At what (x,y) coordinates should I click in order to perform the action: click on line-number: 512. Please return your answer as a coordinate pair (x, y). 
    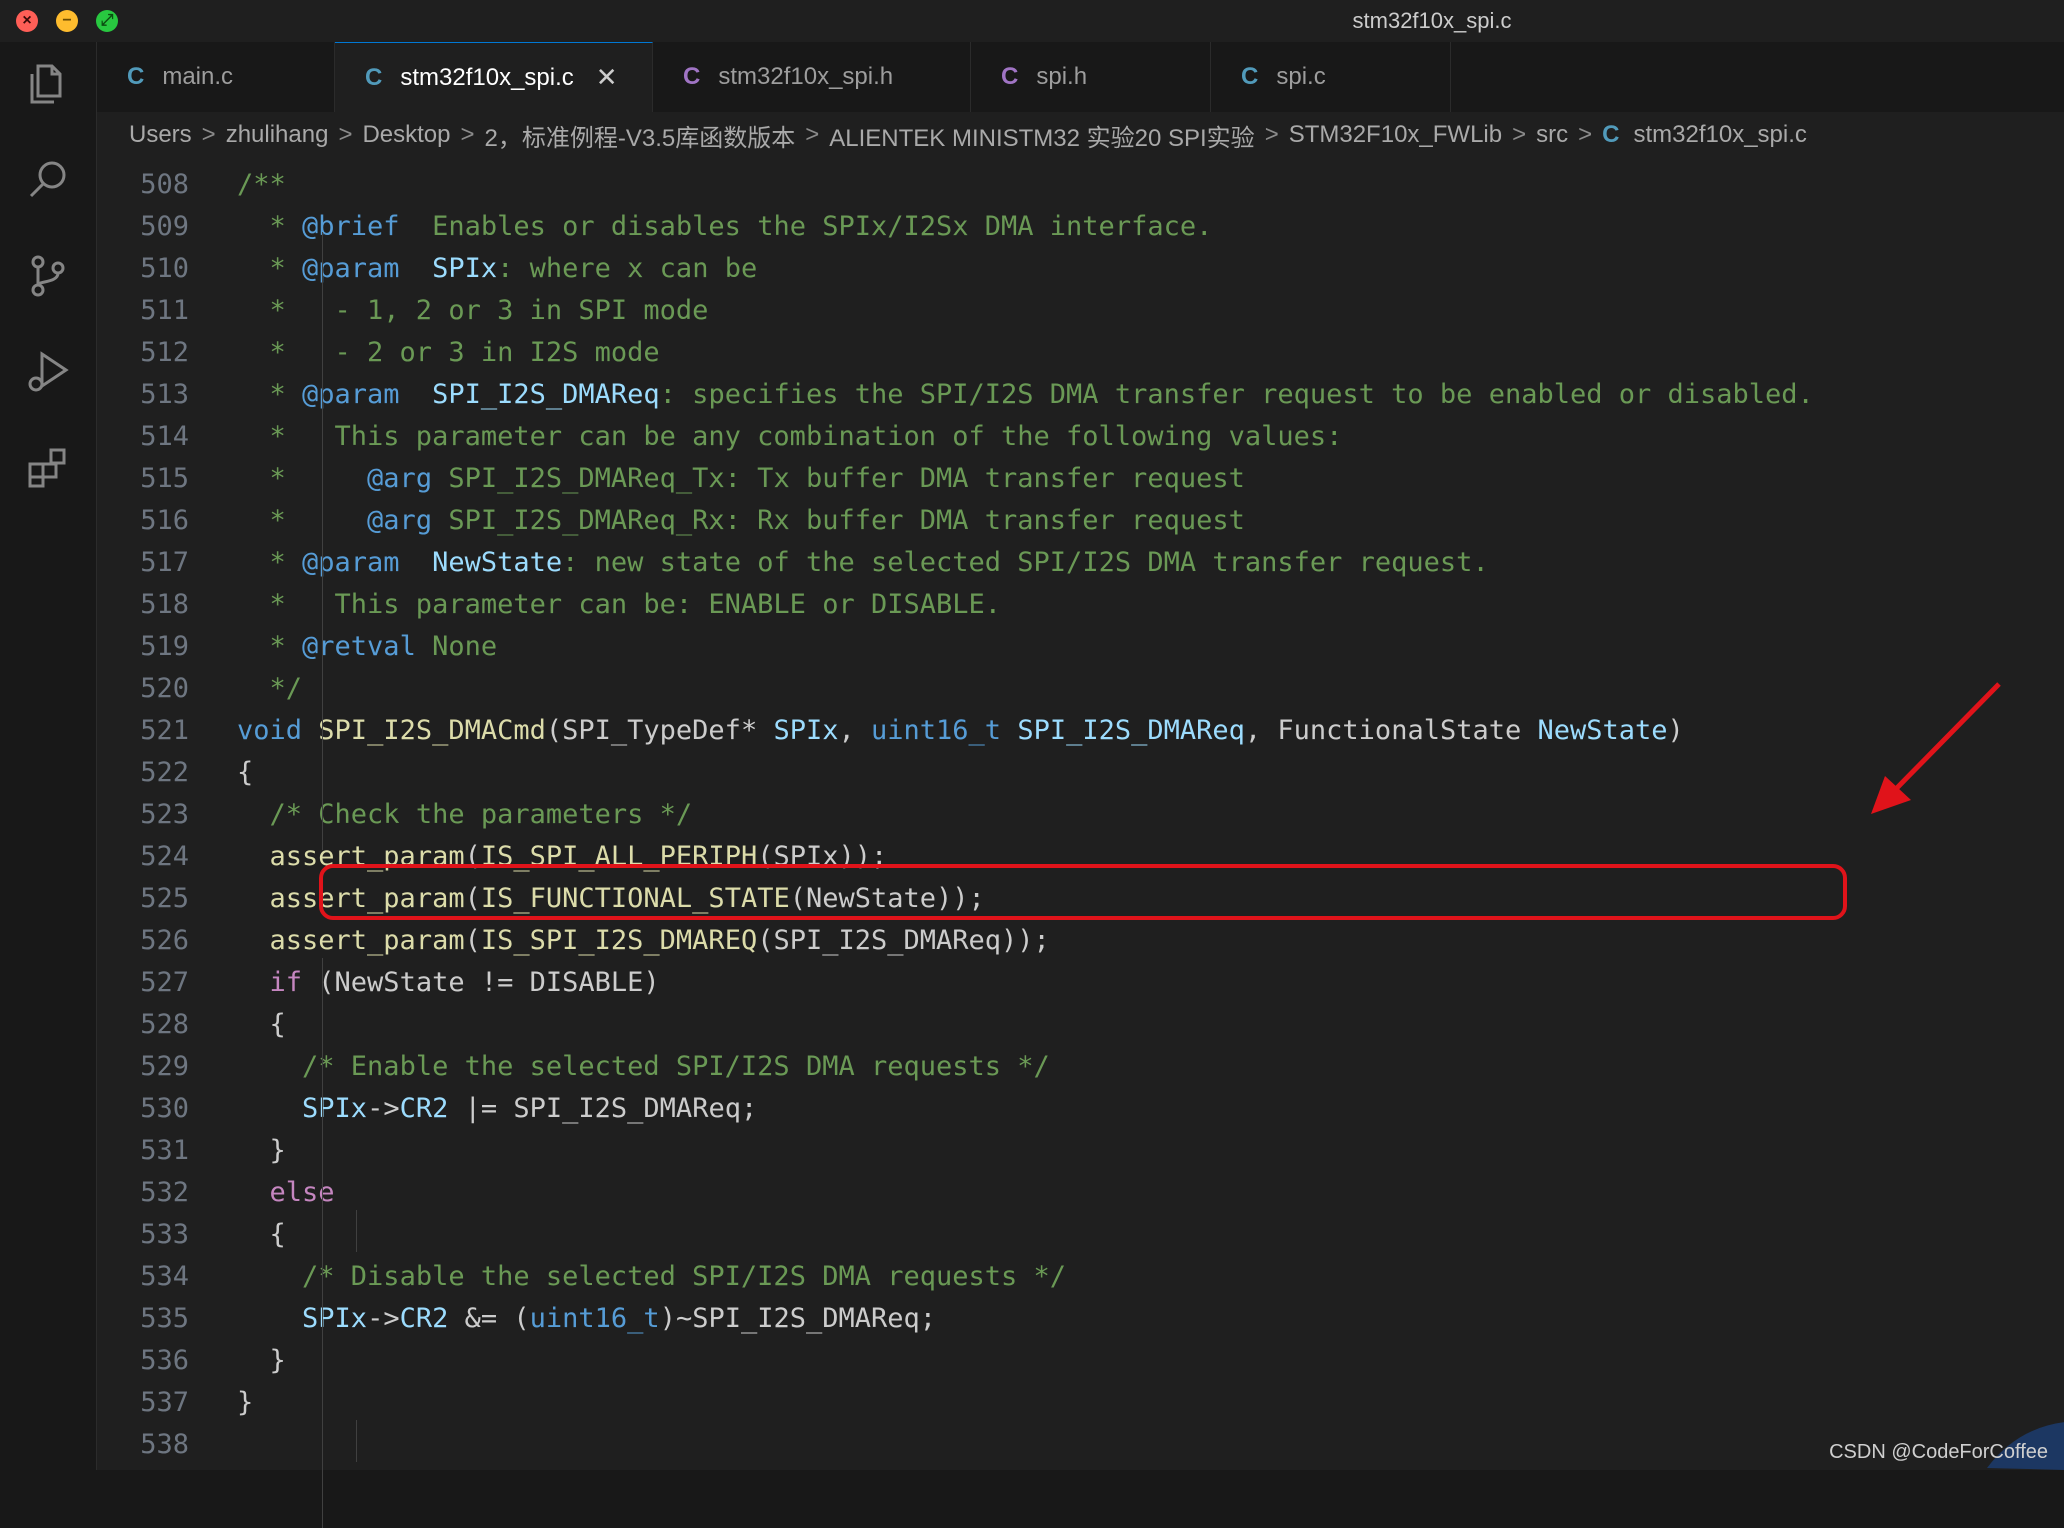
    Looking at the image, I should click on (164, 352).